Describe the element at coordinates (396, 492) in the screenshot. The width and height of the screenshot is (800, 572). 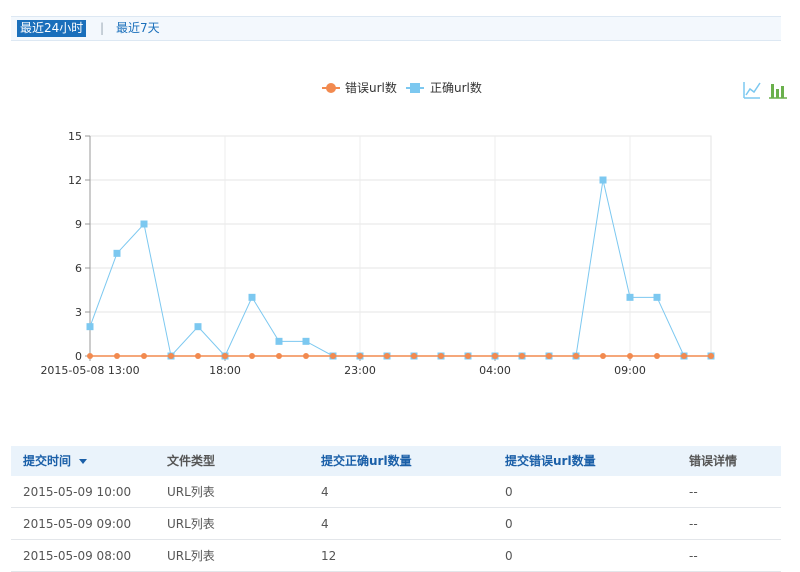
I see `table-row: 2015-05-09 10:00 URL列表 4 0 --` at that location.